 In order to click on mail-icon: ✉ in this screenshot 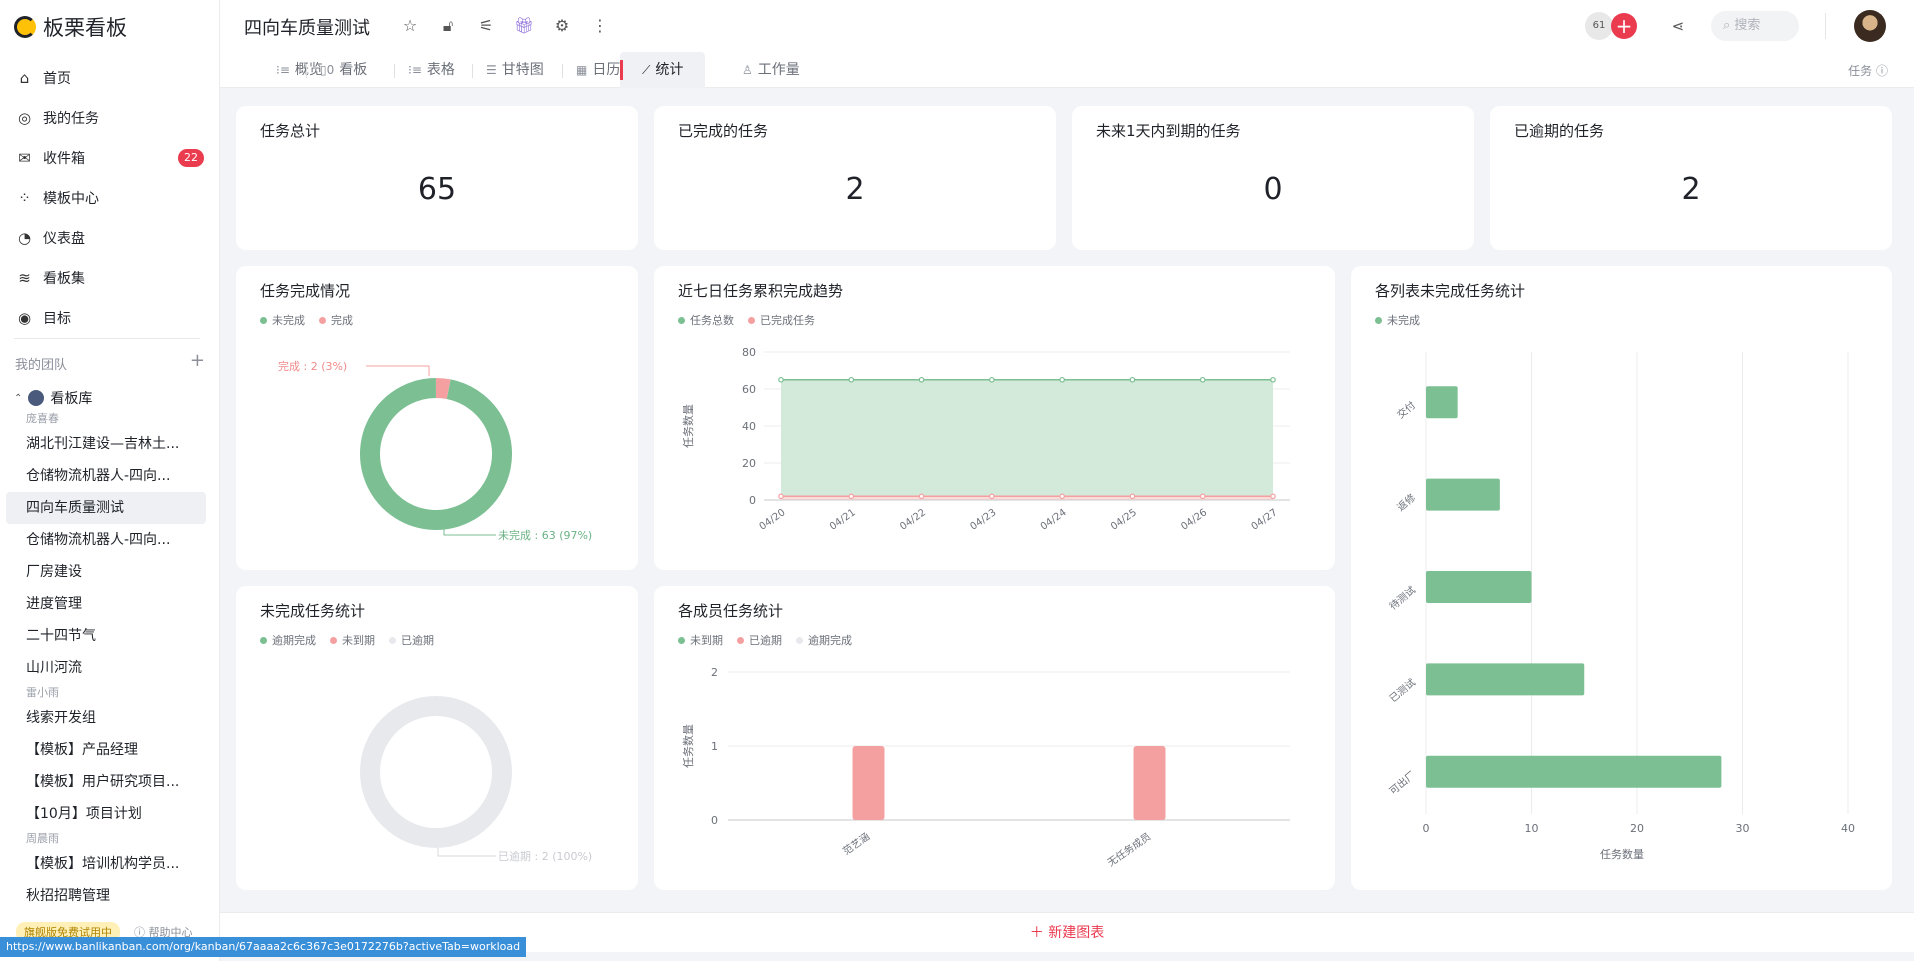, I will do `click(24, 157)`.